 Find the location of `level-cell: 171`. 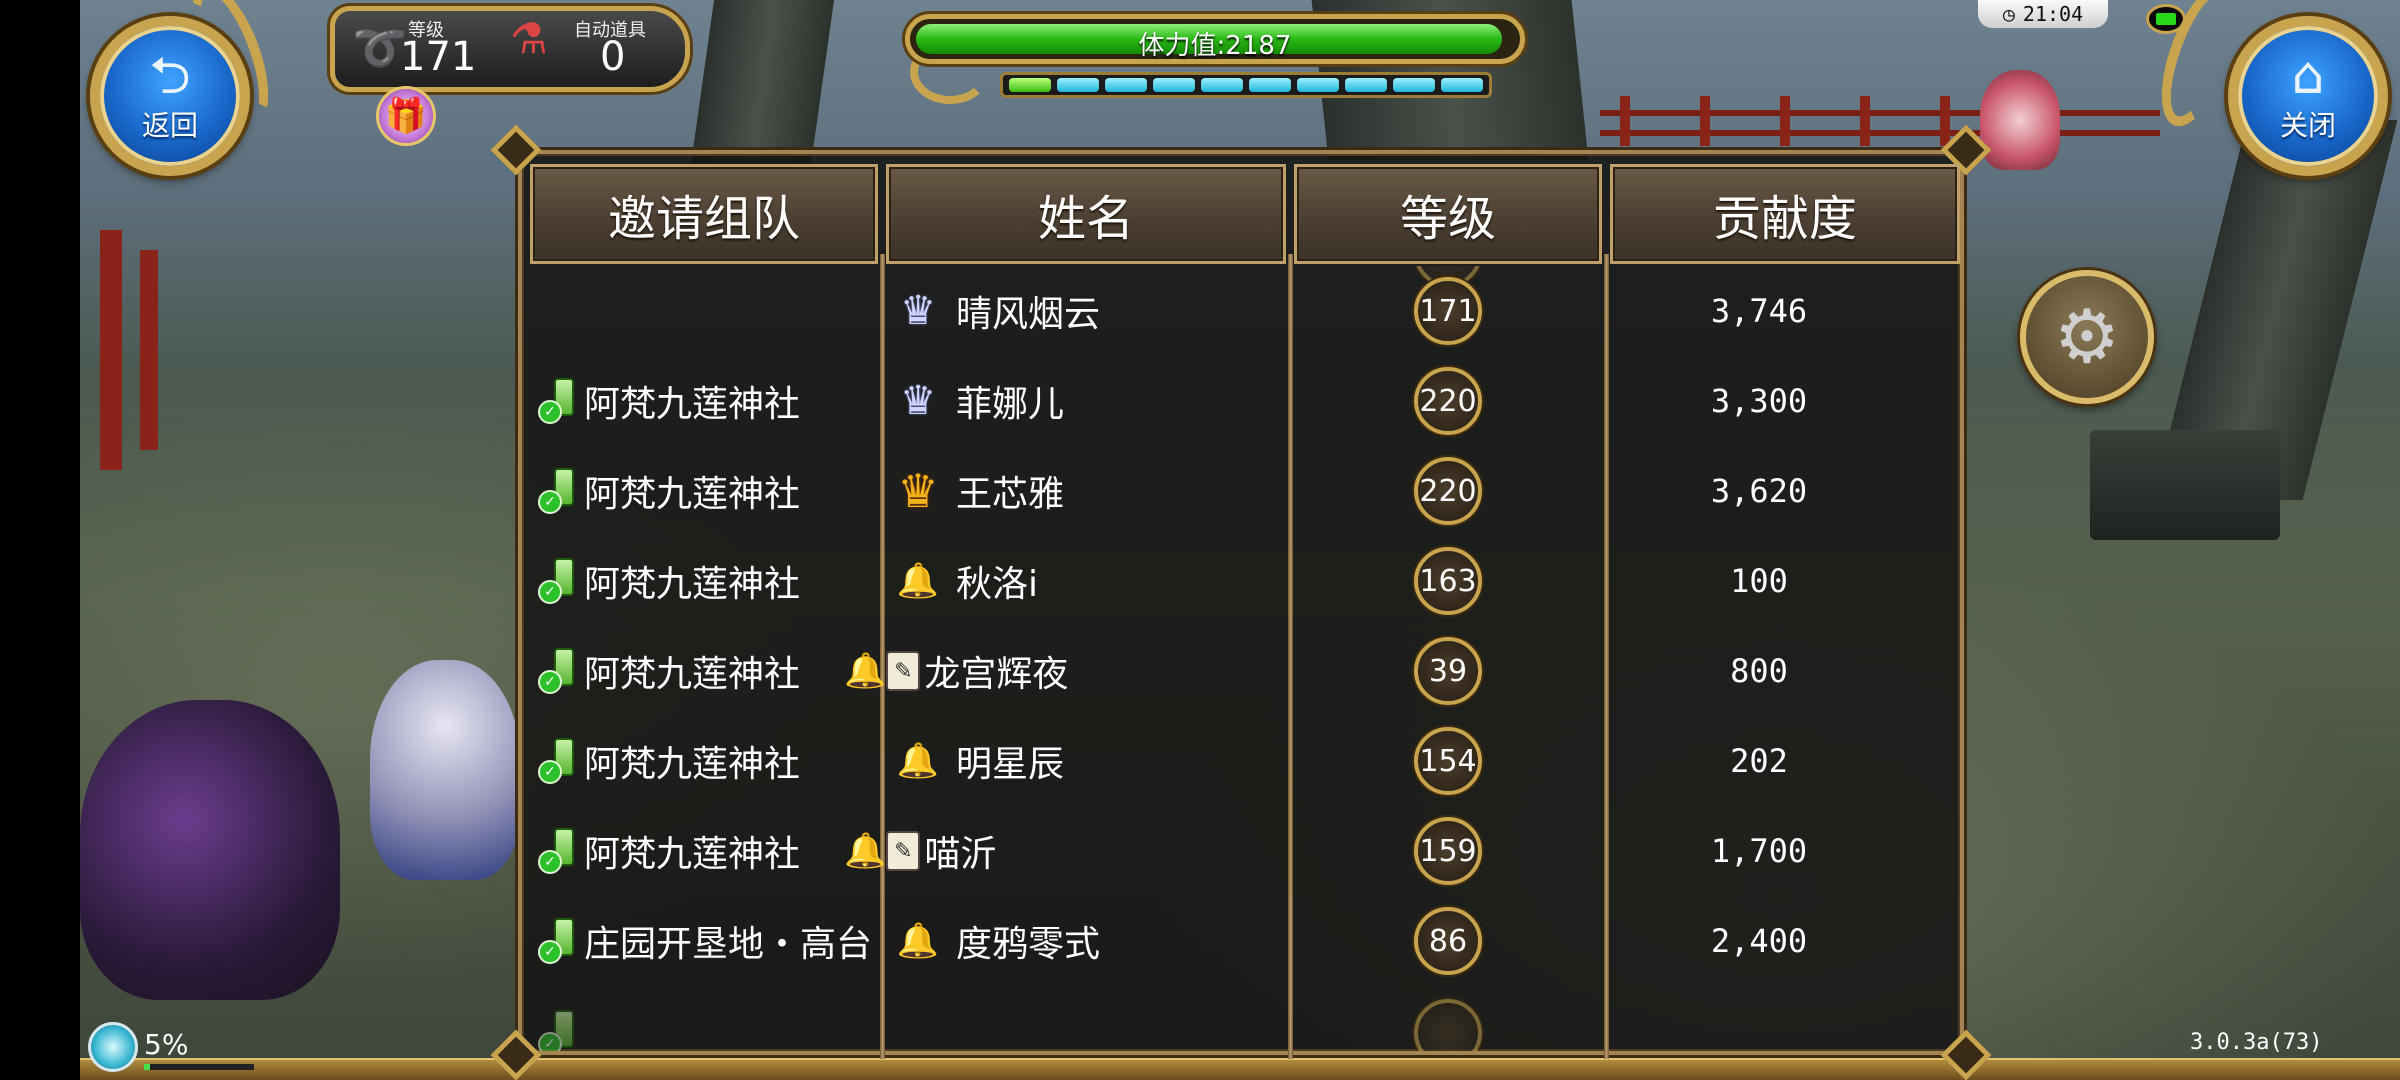

level-cell: 171 is located at coordinates (1448, 311).